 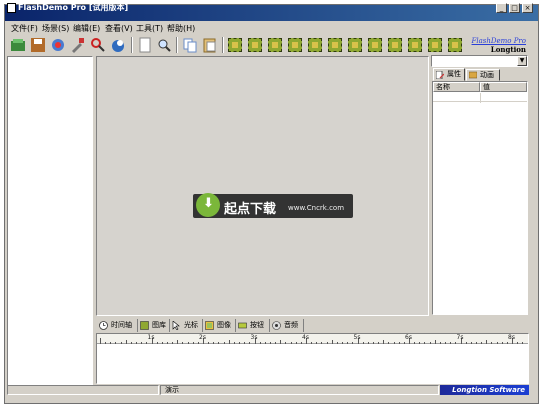 I want to click on ruler-label: 5s, so click(x=357, y=337).